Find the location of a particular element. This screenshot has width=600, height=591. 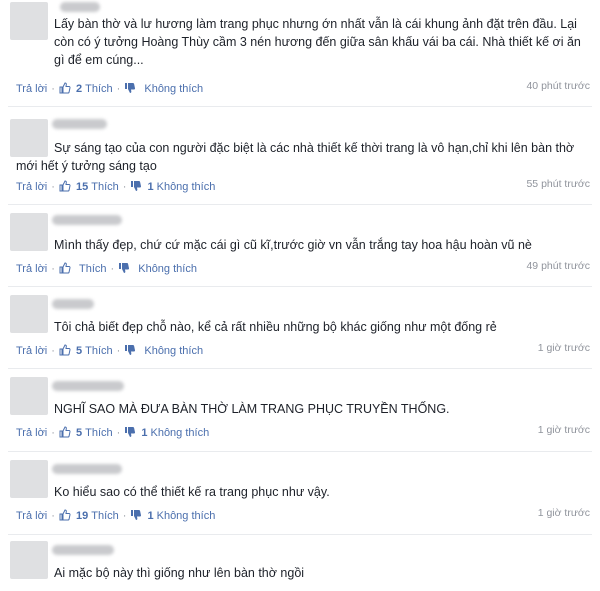

like-button: 19 Thích is located at coordinates (89, 515).